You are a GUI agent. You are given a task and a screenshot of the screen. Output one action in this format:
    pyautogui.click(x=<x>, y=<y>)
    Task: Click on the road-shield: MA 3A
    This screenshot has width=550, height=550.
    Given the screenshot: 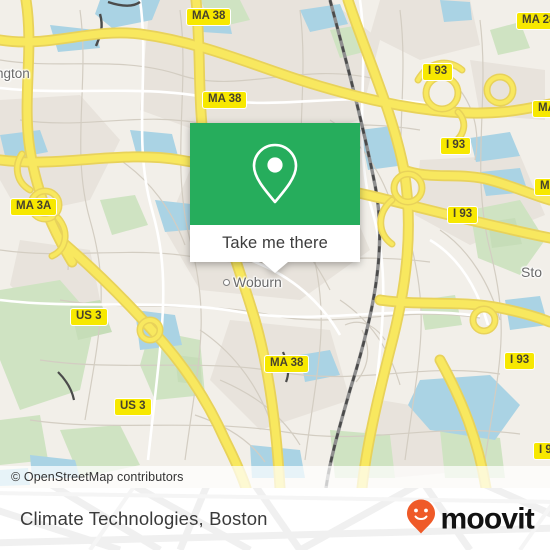 What is the action you would take?
    pyautogui.click(x=34, y=207)
    